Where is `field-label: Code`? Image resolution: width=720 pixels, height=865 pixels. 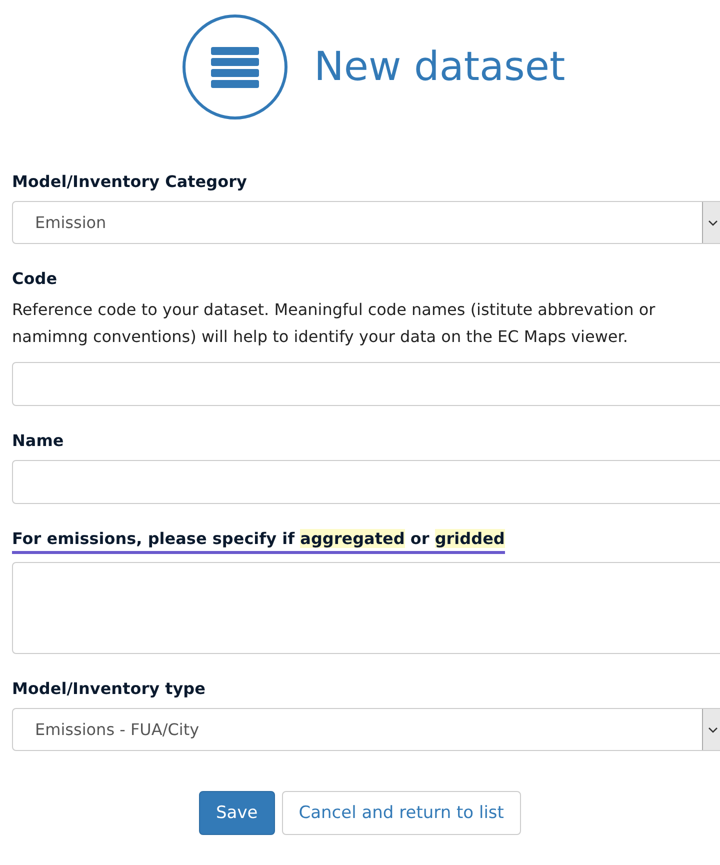 field-label: Code is located at coordinates (35, 279).